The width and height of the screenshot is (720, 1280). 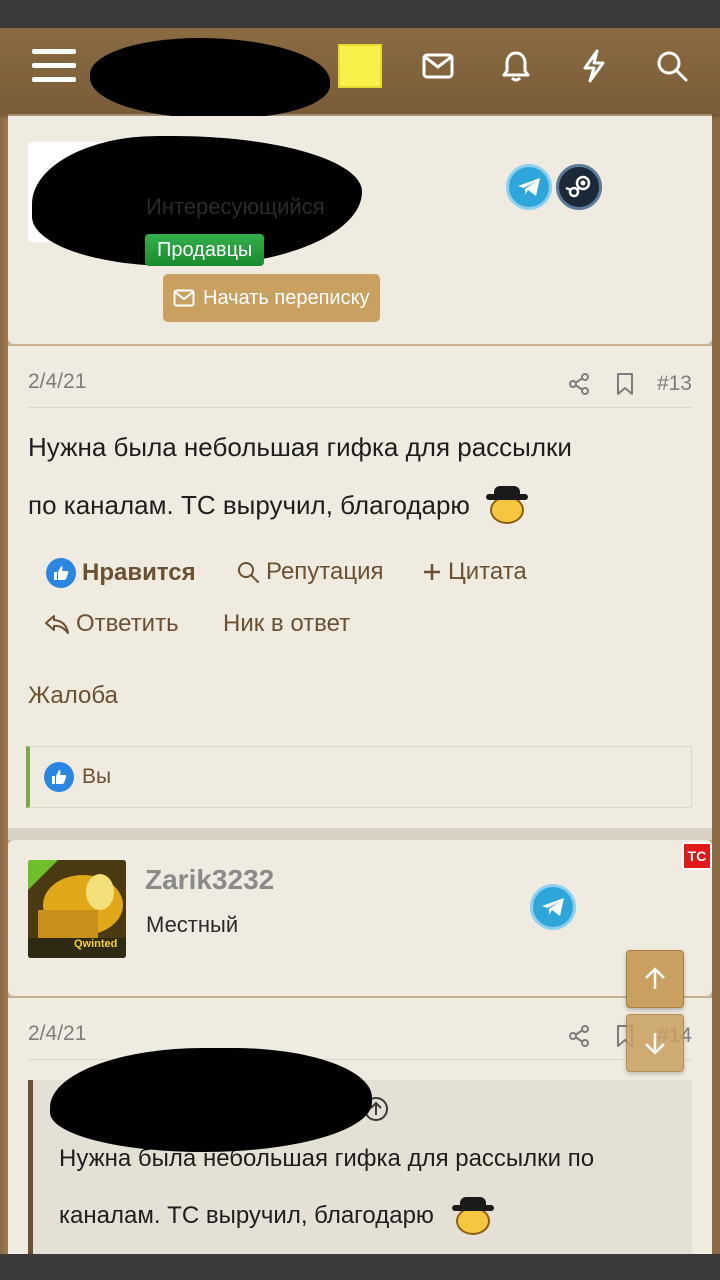 I want to click on reply-label: Ответить, so click(x=127, y=623).